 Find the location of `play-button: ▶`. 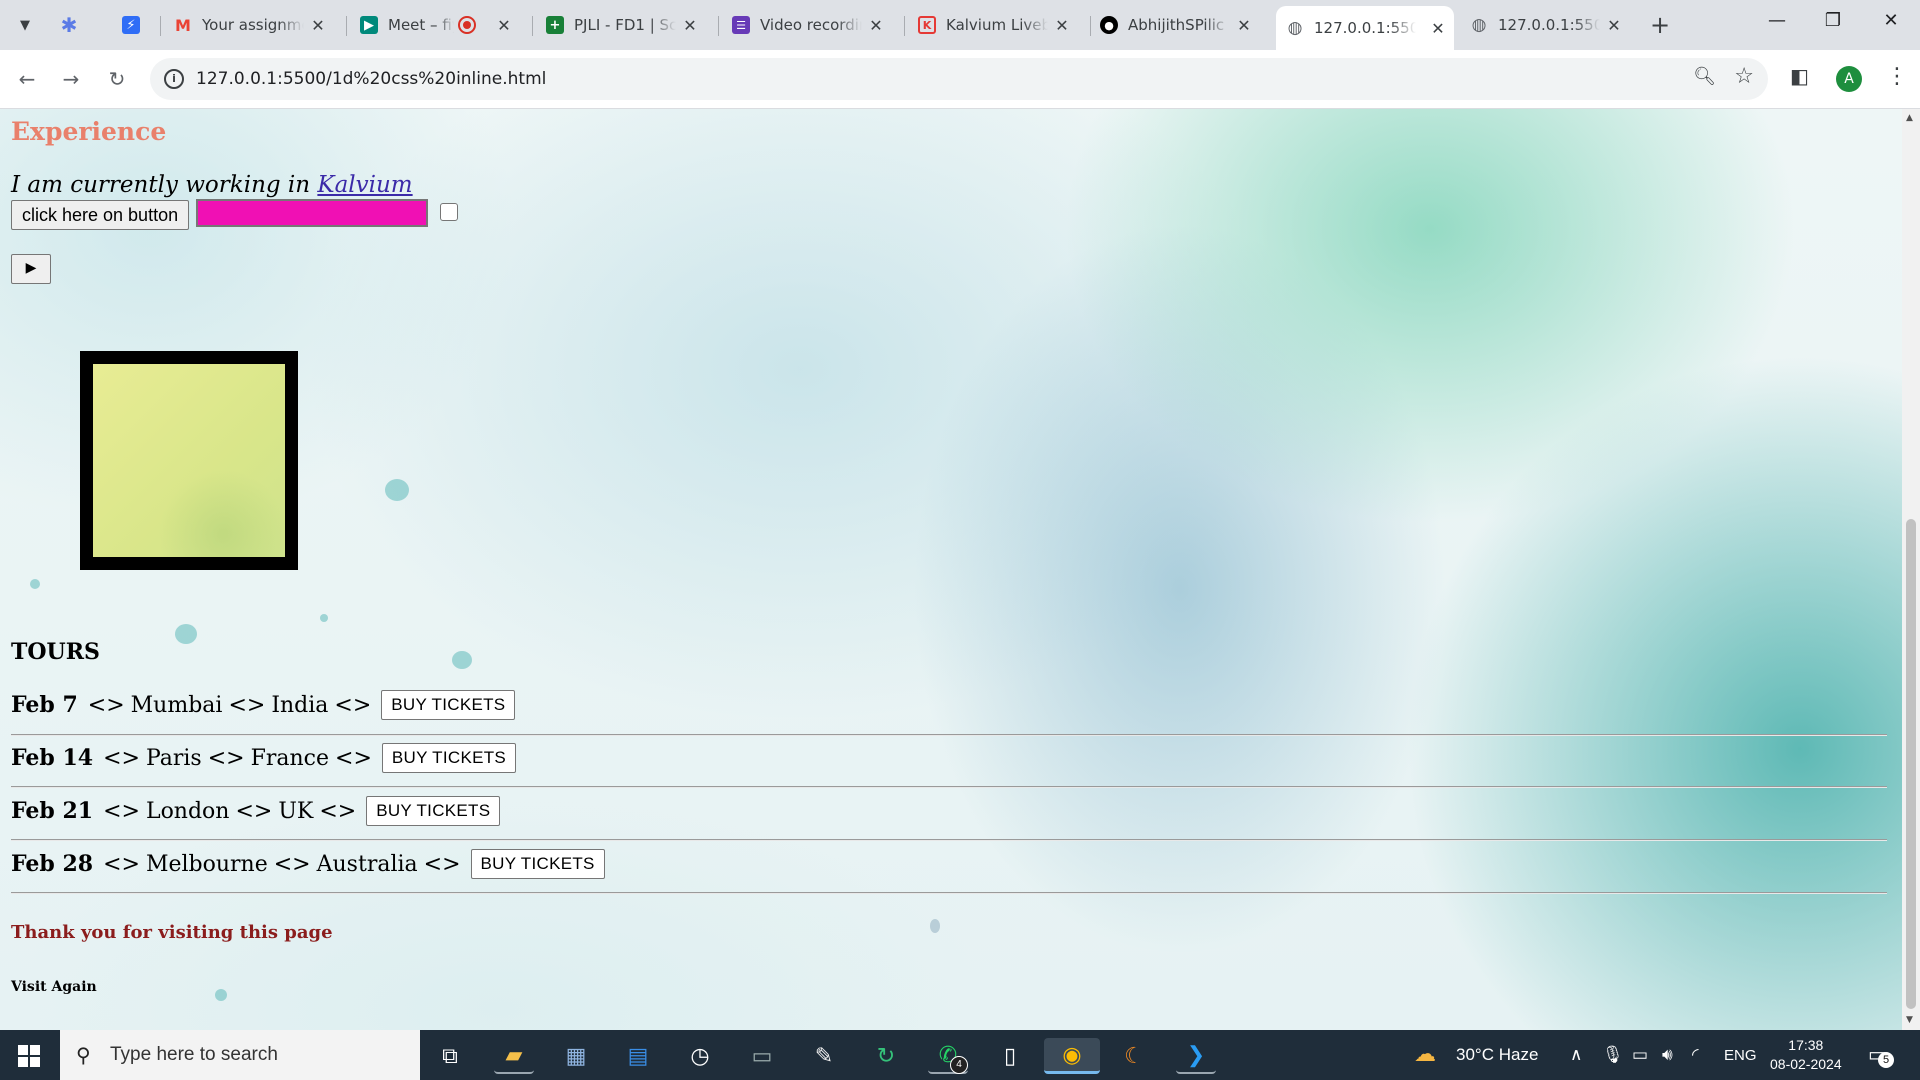

play-button: ▶ is located at coordinates (31, 269).